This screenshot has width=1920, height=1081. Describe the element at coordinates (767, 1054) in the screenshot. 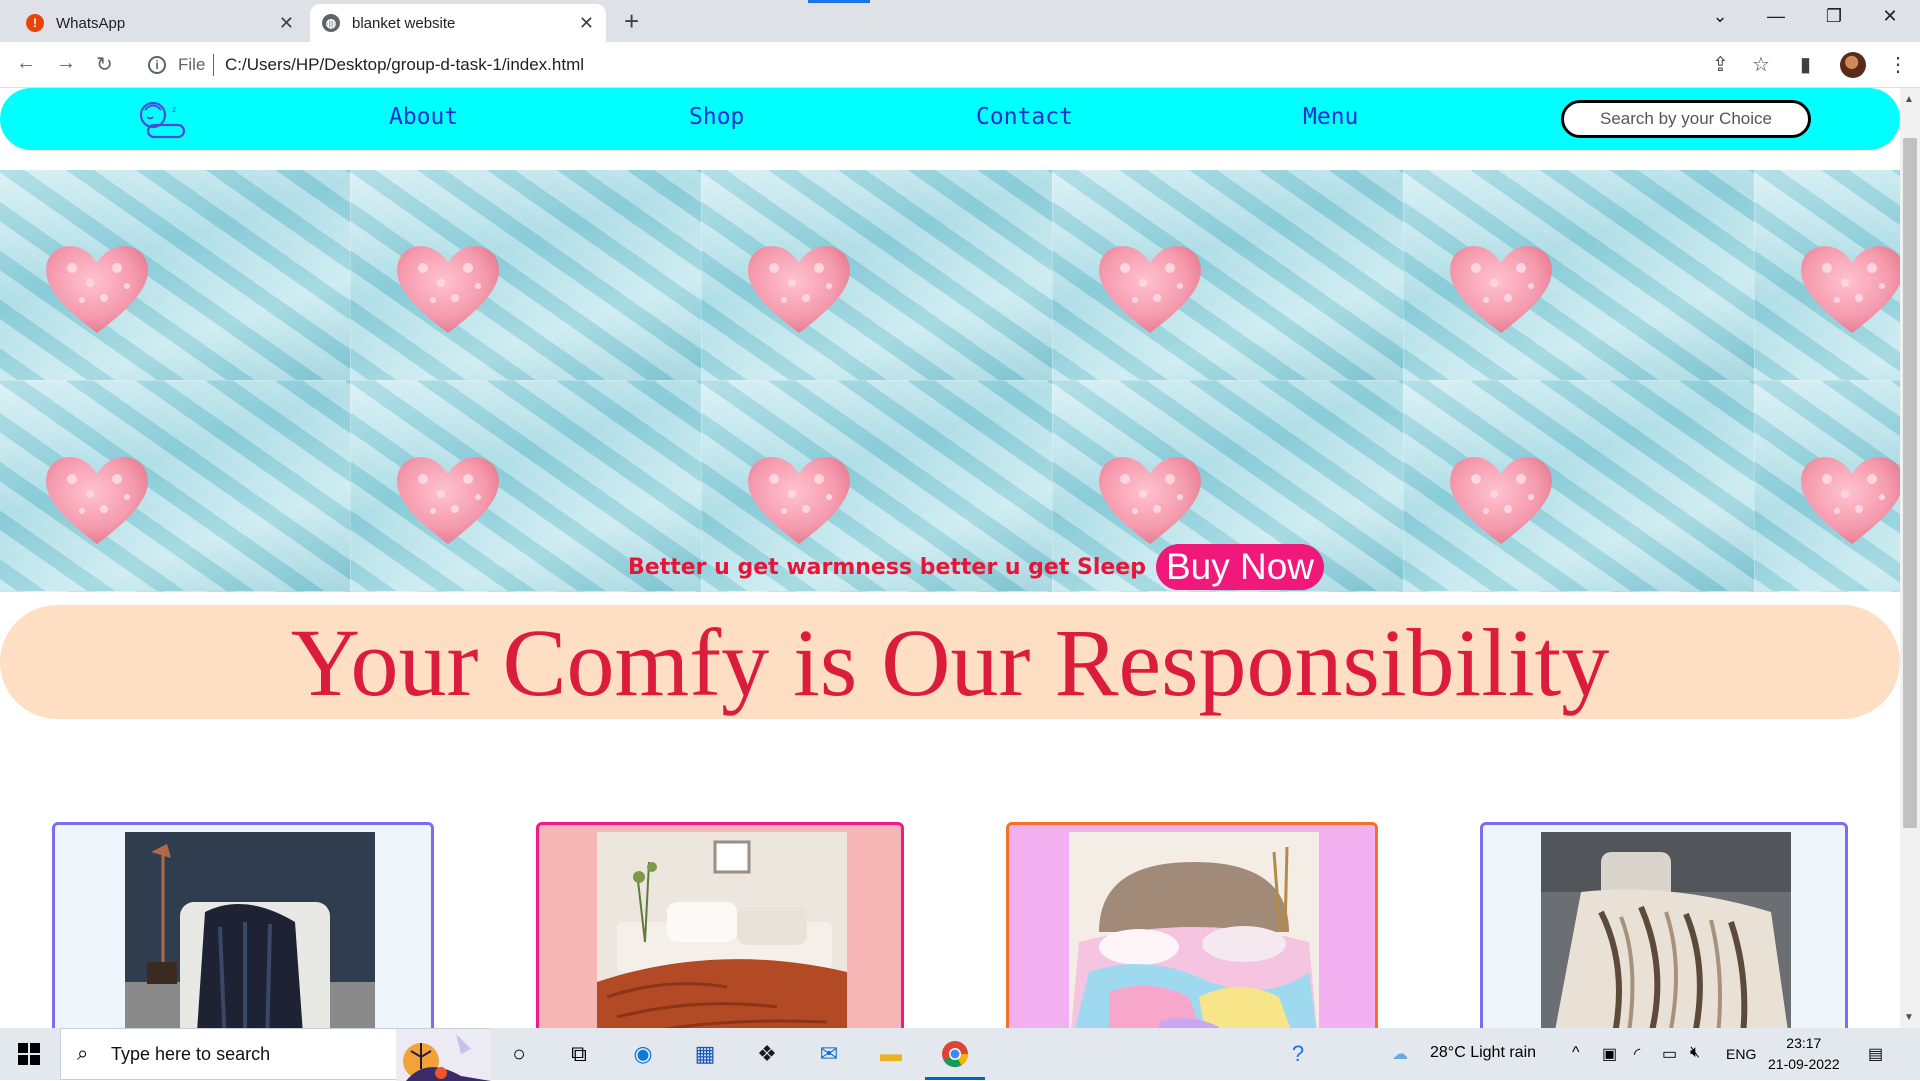

I see `dropbox-icon: ❖` at that location.